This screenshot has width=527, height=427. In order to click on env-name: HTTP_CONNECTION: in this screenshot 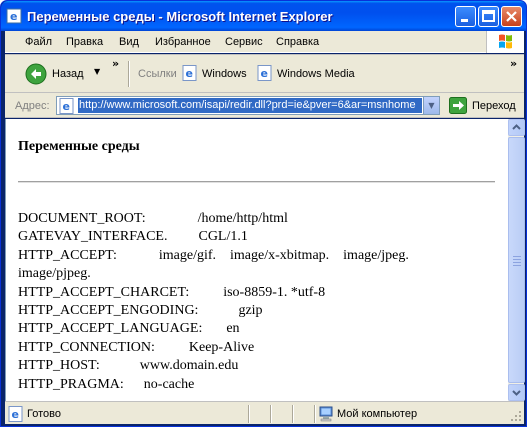, I will do `click(86, 347)`.